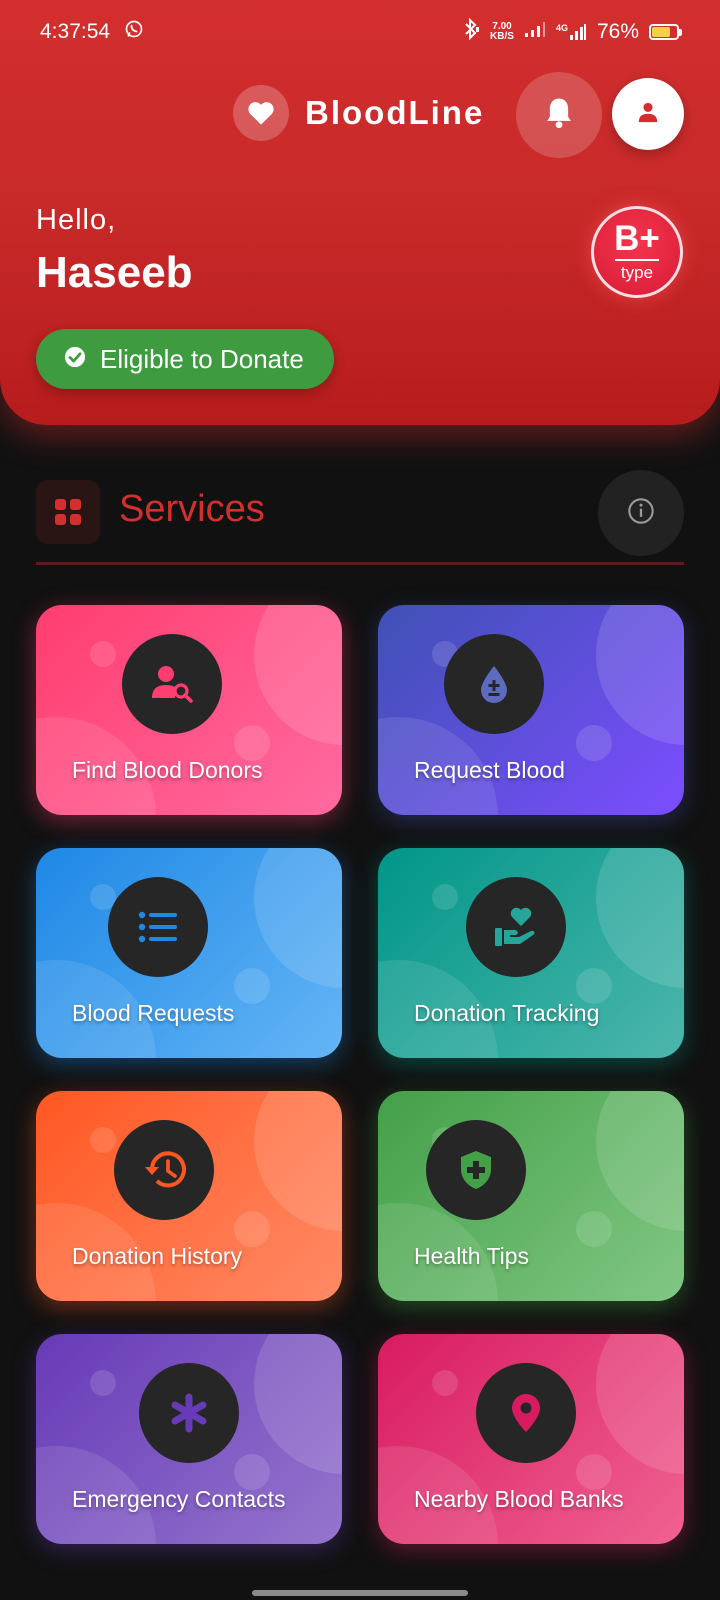  I want to click on card-label: Nearby Blood Banks, so click(519, 1499).